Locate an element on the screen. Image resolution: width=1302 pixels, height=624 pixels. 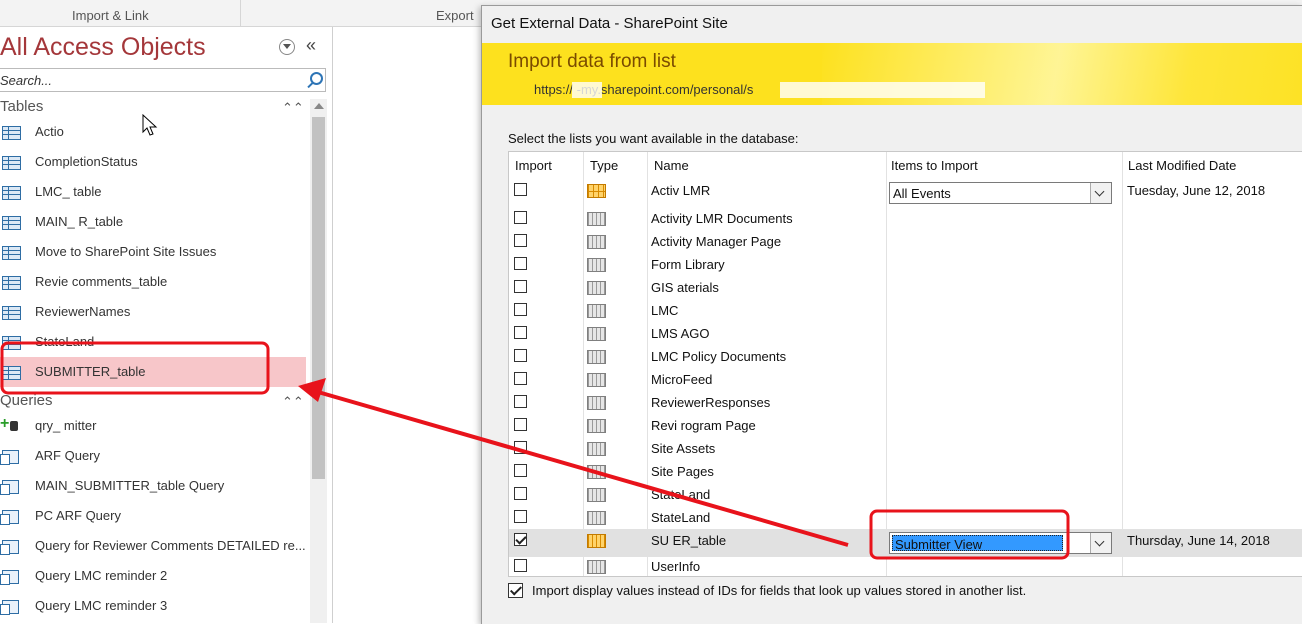
nav-menu-icon is located at coordinates (287, 47).